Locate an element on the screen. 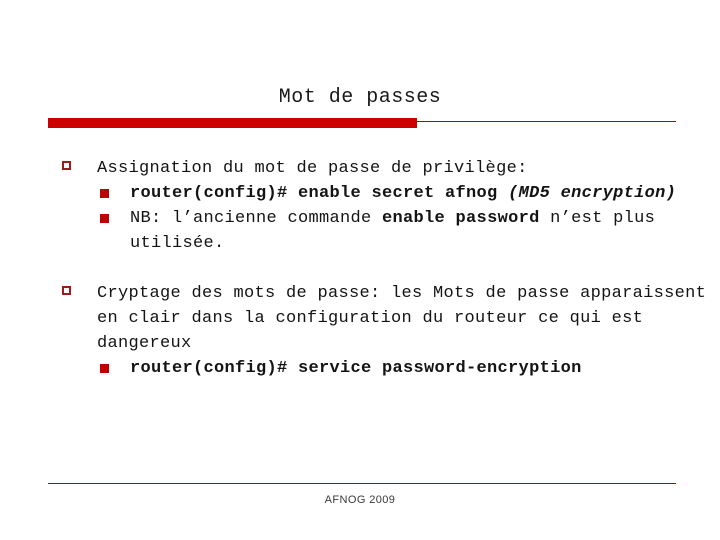 This screenshot has height=540, width=720. command-text-enable-secret: router(config)# enable secret afnog is located at coordinates (319, 193).